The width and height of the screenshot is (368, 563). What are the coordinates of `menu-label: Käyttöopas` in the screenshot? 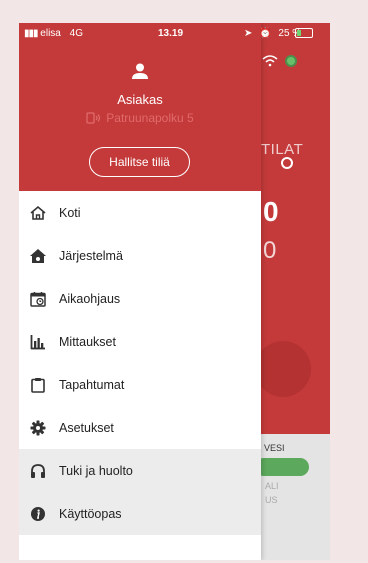 It's located at (90, 513).